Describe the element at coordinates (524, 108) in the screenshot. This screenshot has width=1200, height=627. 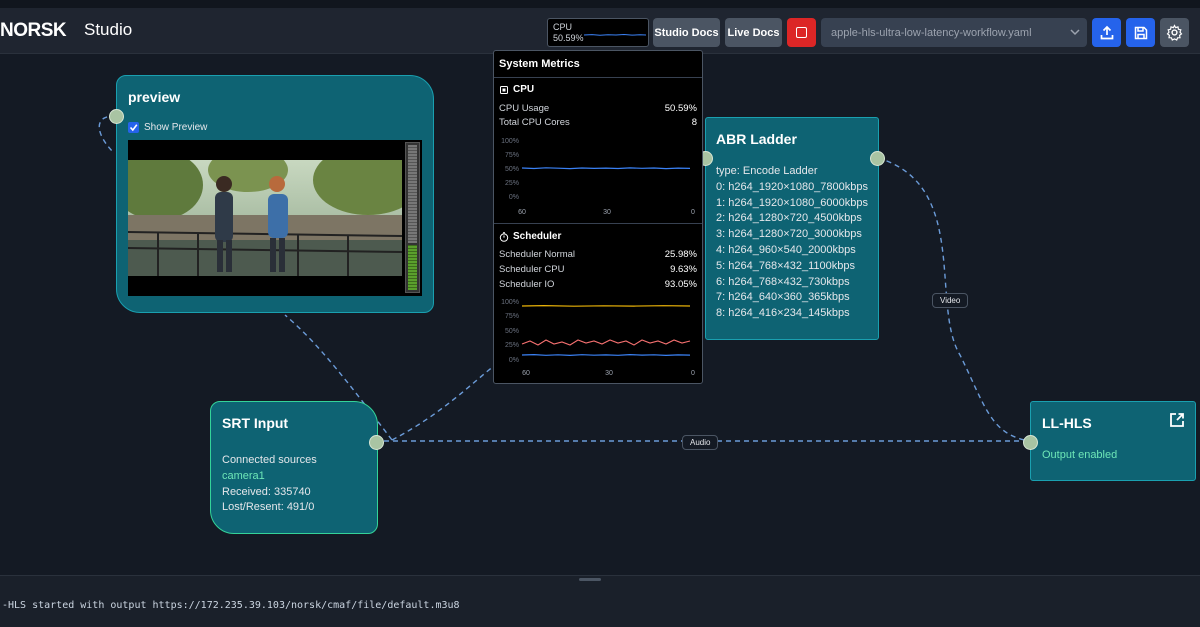
I see `cpu-usage-label: CPU Usage` at that location.